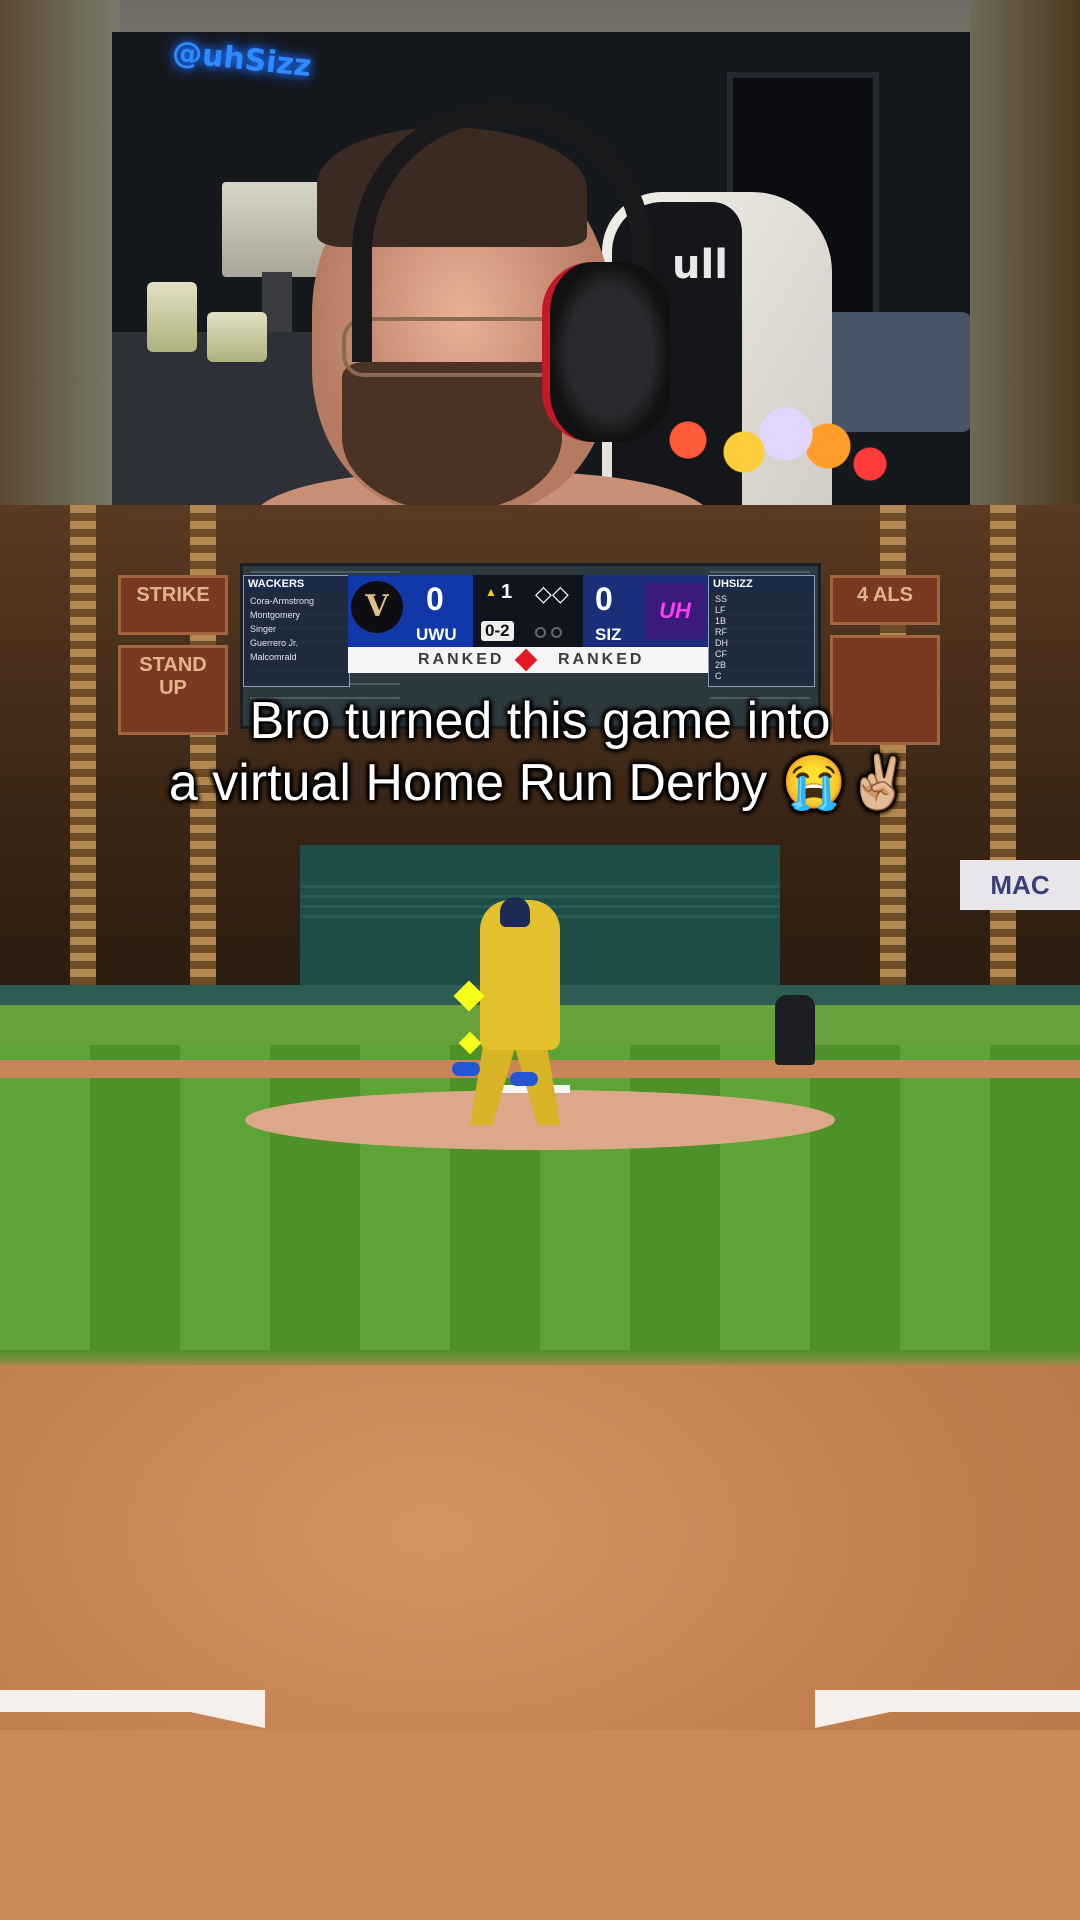  What do you see at coordinates (507, 592) in the screenshot?
I see `inning: 1` at bounding box center [507, 592].